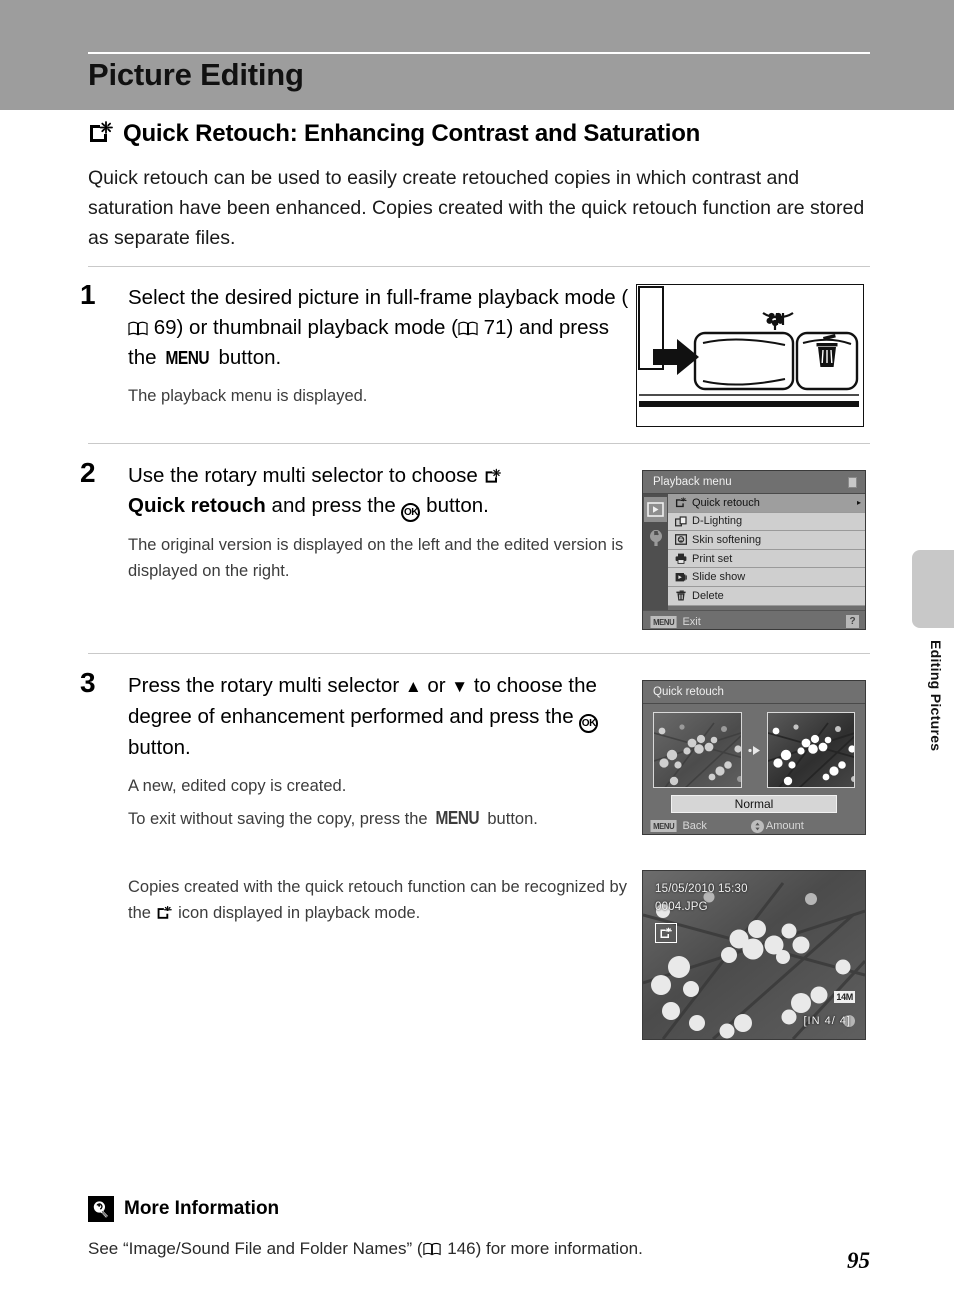  What do you see at coordinates (858, 1260) in the screenshot?
I see `page-number: 95` at bounding box center [858, 1260].